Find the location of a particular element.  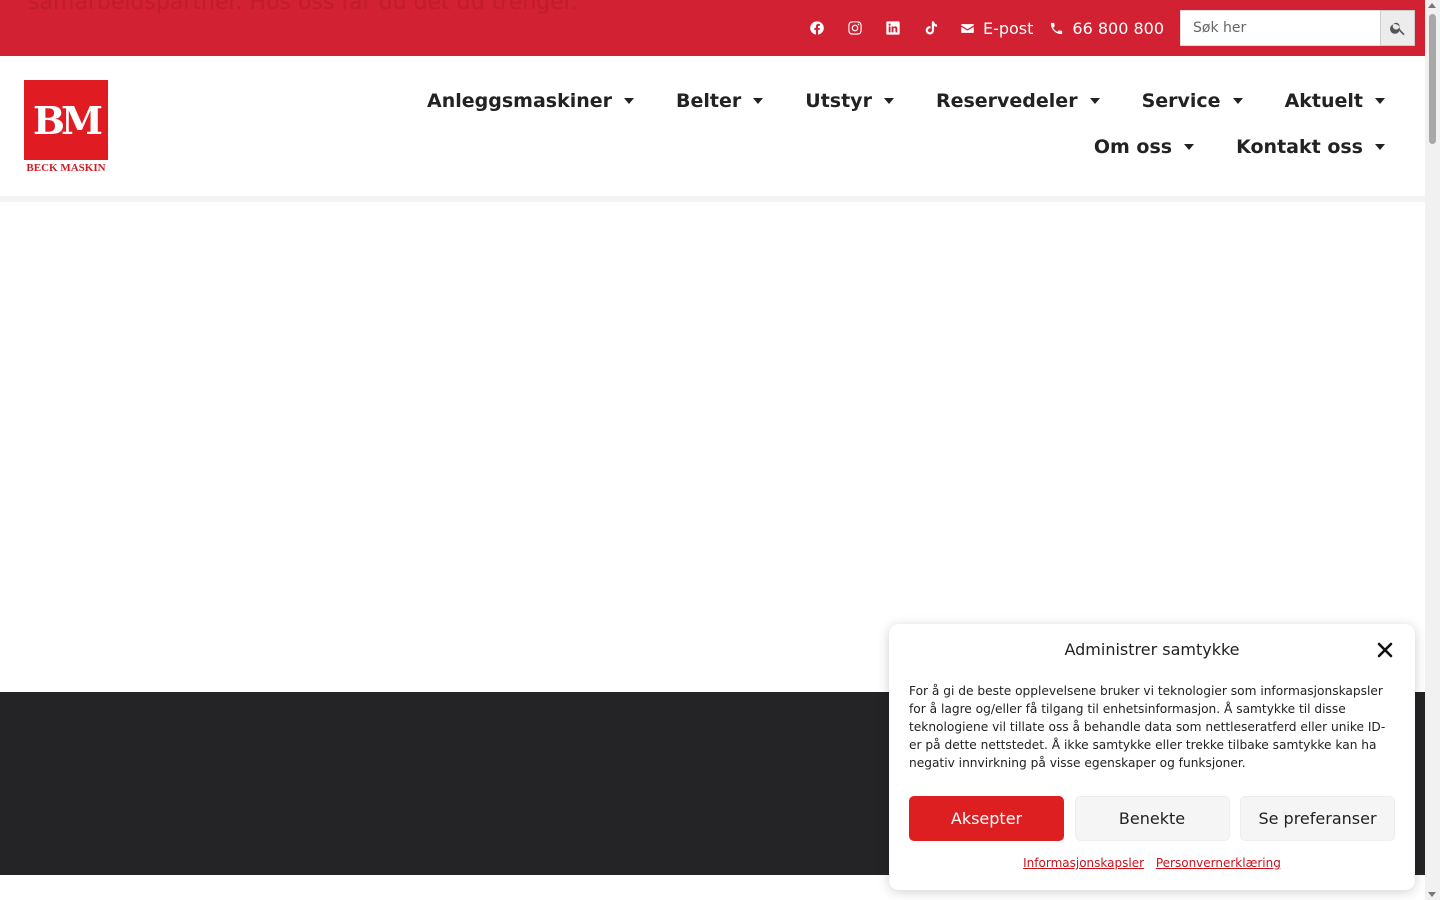

nav-item-anleggsmaskiner: Anleggsmaskiner is located at coordinates (531, 101).